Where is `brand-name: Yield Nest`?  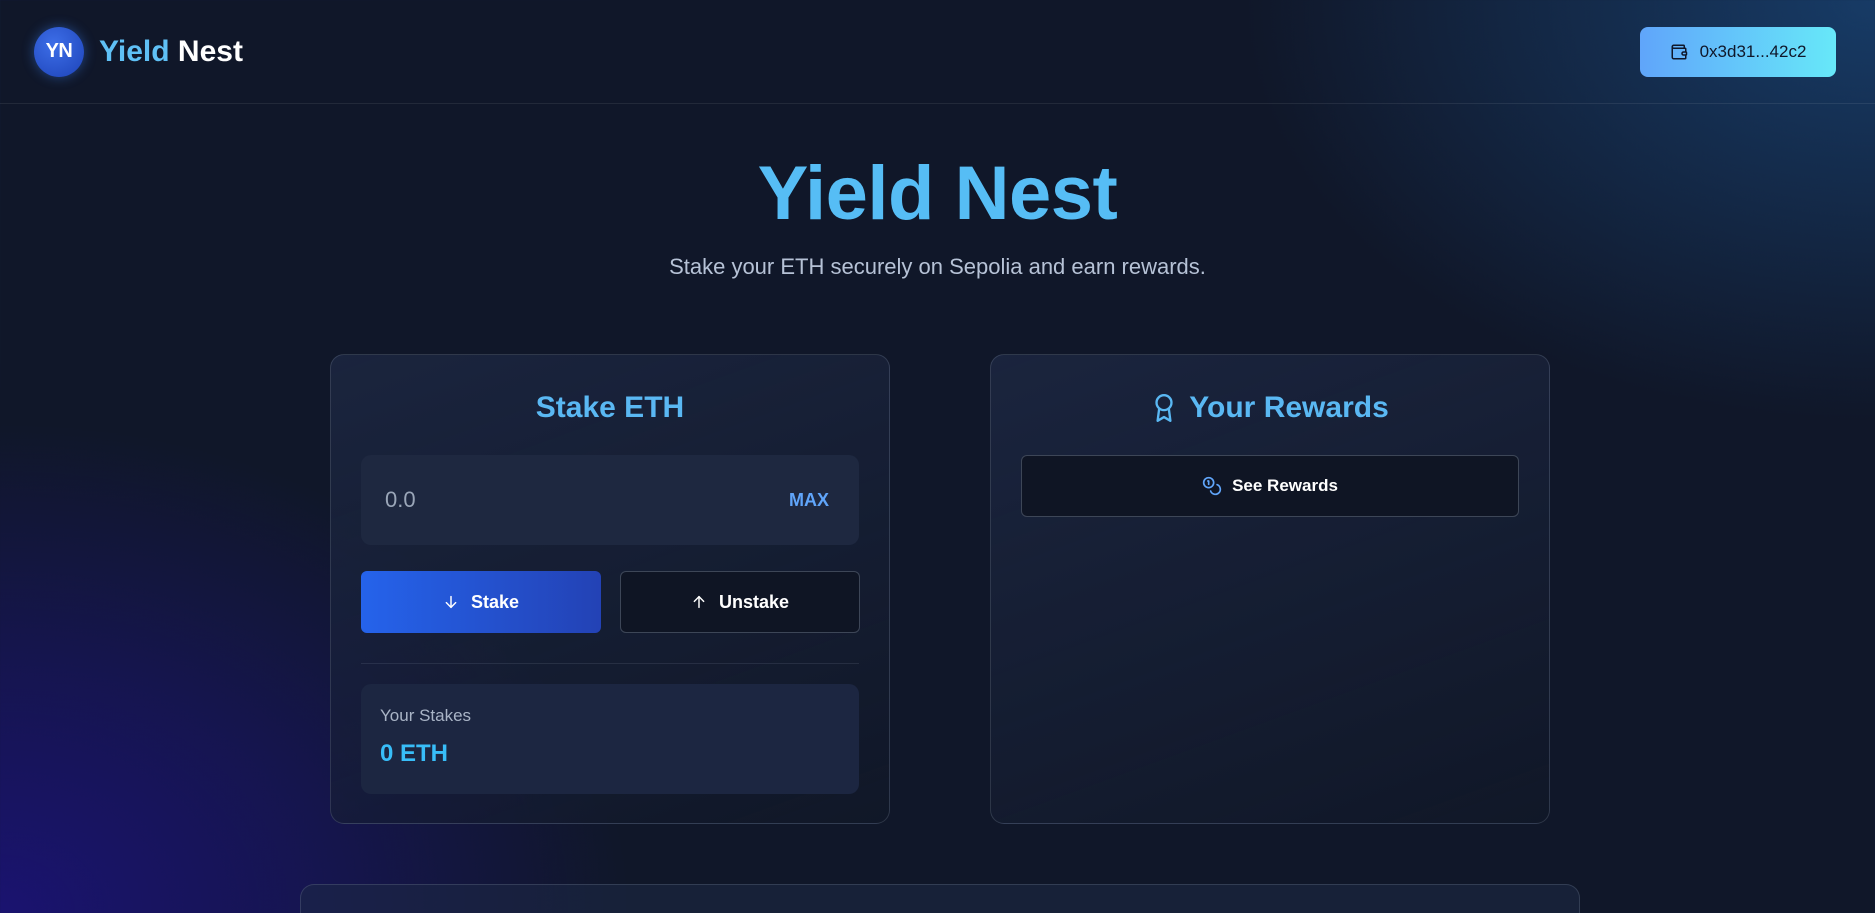 brand-name: Yield Nest is located at coordinates (171, 52).